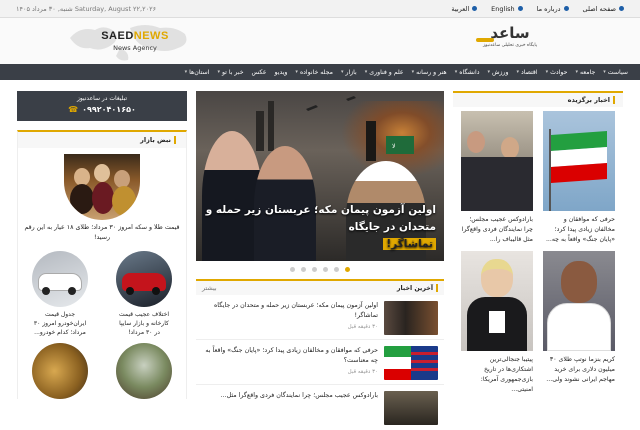 This screenshot has height=430, width=640. What do you see at coordinates (485, 40) in the screenshot?
I see `logo-accent-bar` at bounding box center [485, 40].